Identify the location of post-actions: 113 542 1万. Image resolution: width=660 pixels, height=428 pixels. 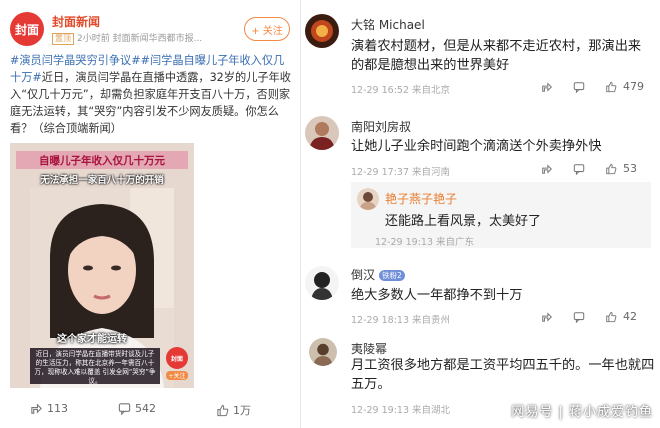
(150, 412).